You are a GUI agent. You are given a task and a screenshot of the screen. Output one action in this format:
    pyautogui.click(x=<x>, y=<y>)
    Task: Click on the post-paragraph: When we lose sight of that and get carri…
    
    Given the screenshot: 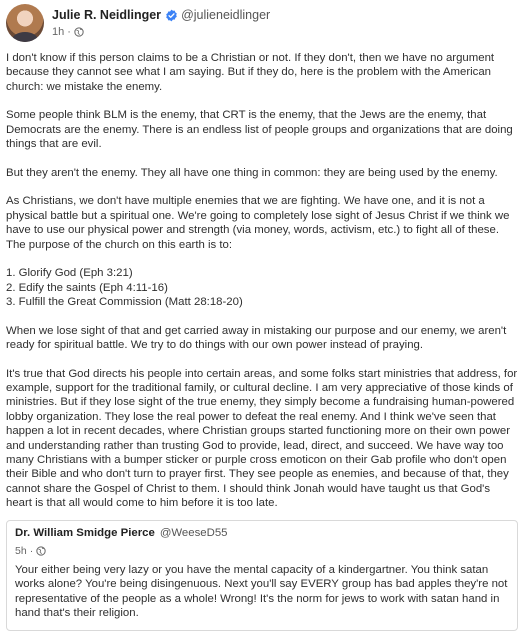 What is the action you would take?
    pyautogui.click(x=256, y=338)
    